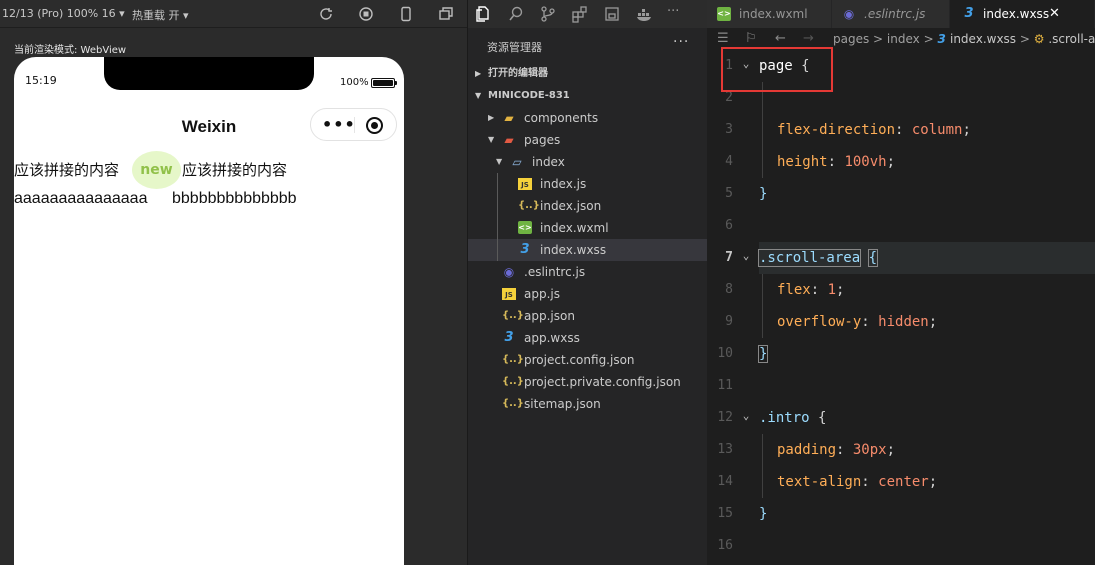 This screenshot has width=1095, height=565. I want to click on tree-item-index-js: JS index.js, so click(588, 184).